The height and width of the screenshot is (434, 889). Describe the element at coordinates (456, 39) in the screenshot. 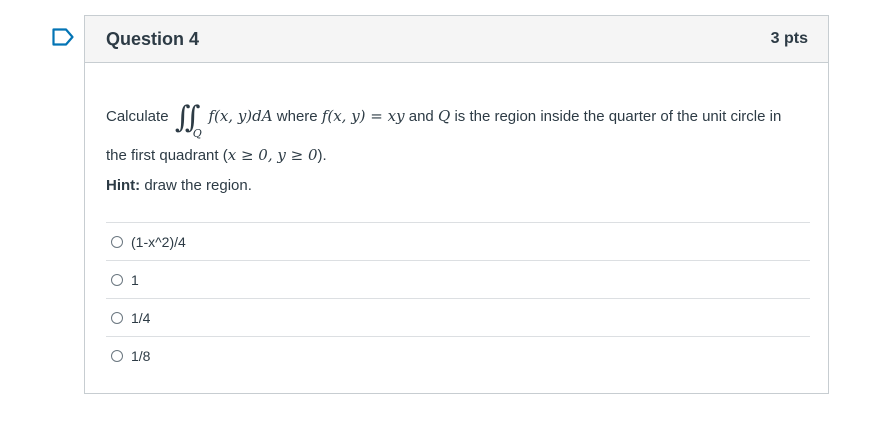

I see `question-header: Question 4 3 pts` at that location.